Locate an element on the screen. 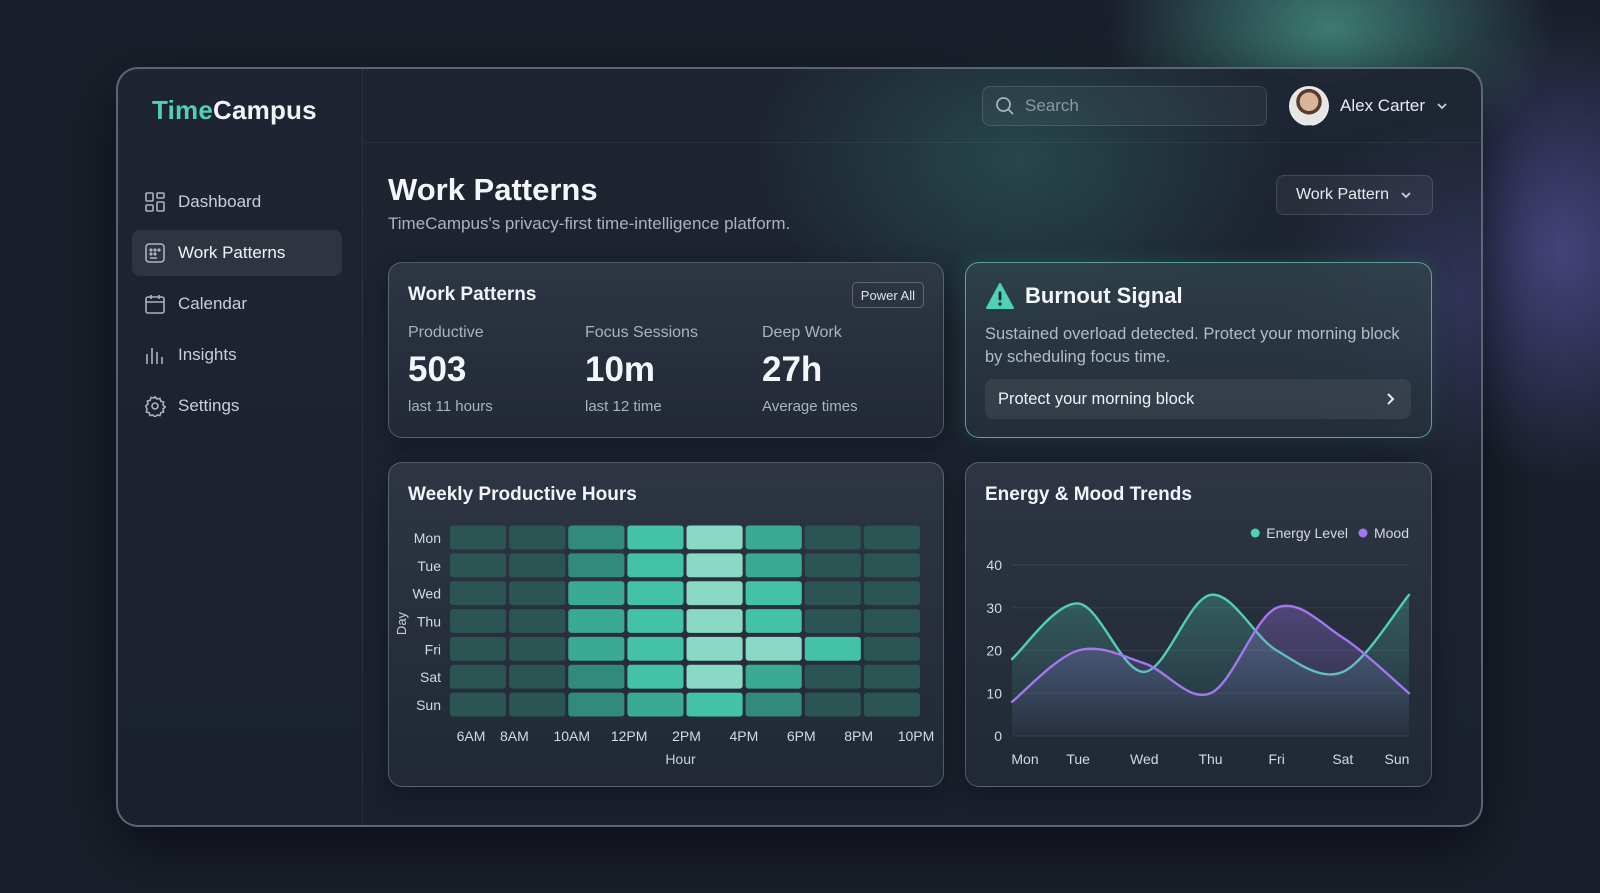 The height and width of the screenshot is (893, 1600). heatmap-row-label: Sat is located at coordinates (430, 677).